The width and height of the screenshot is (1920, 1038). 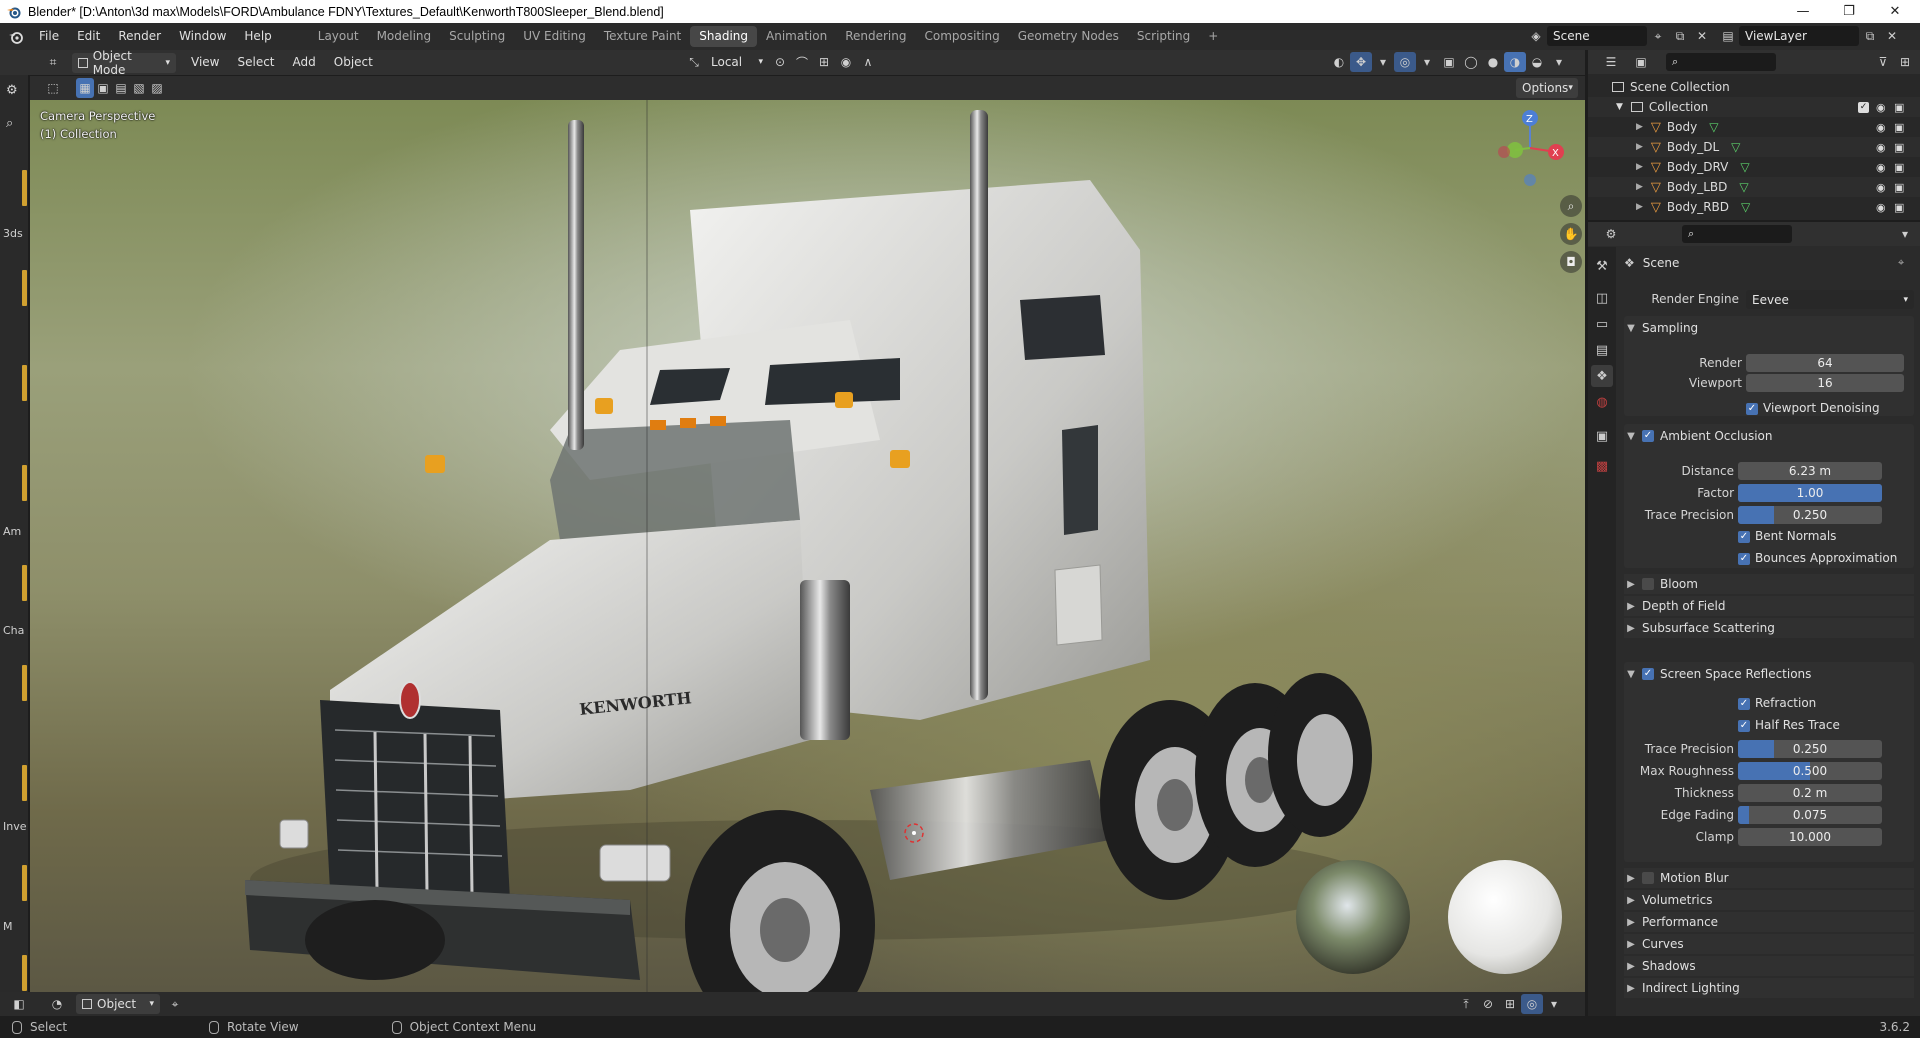 What do you see at coordinates (15, 926) in the screenshot?
I see `addon-tab-label: M` at bounding box center [15, 926].